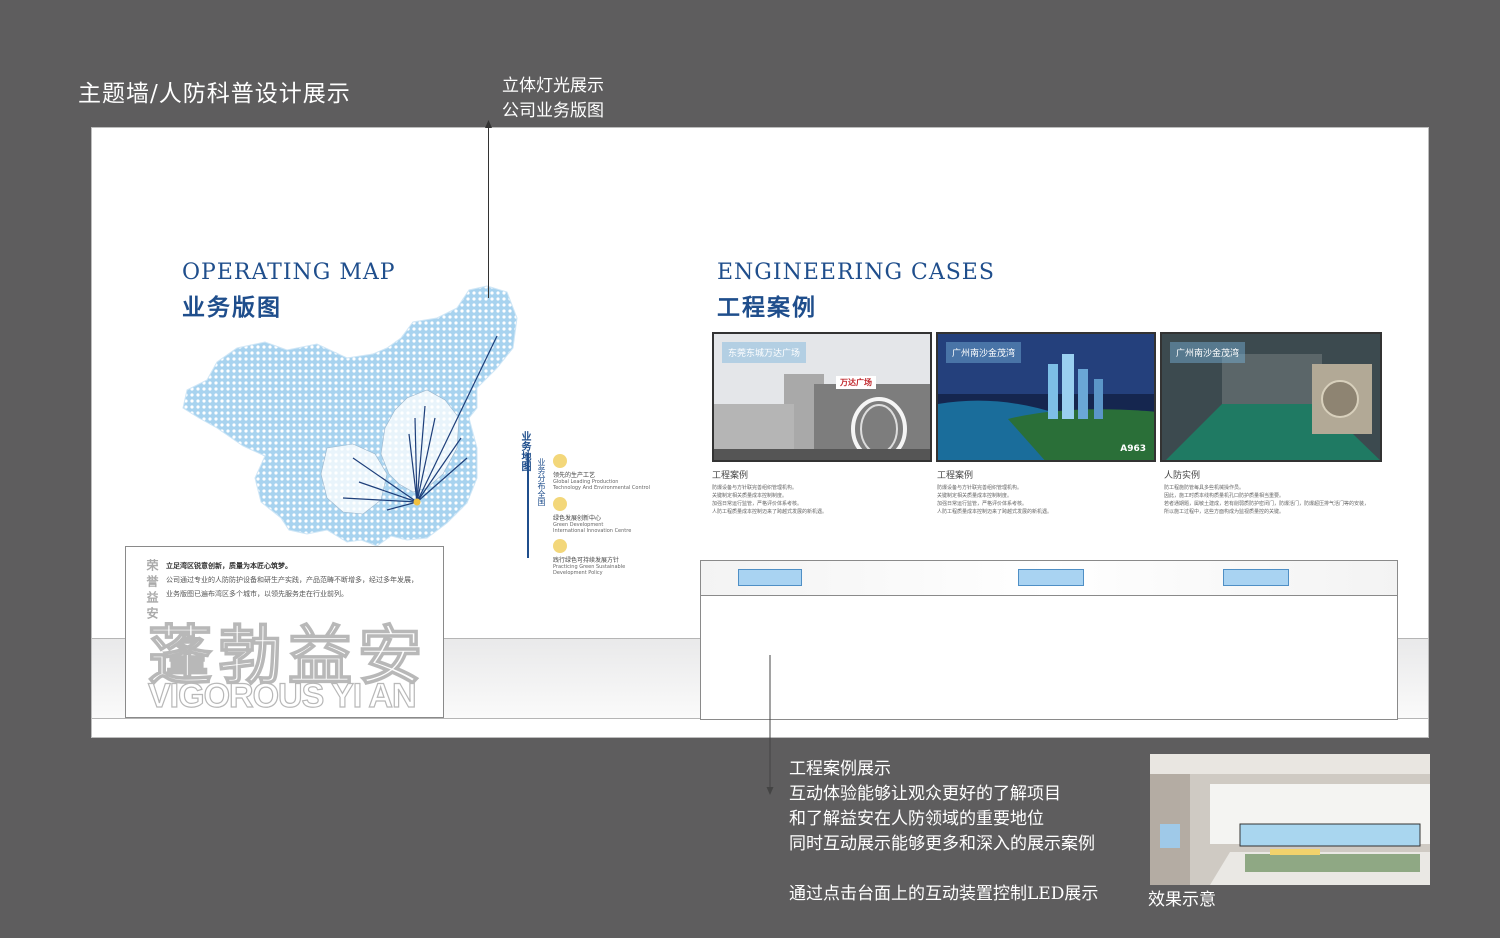 The image size is (1500, 938). I want to click on legend-sub: Technology And Environmental Control, so click(601, 488).